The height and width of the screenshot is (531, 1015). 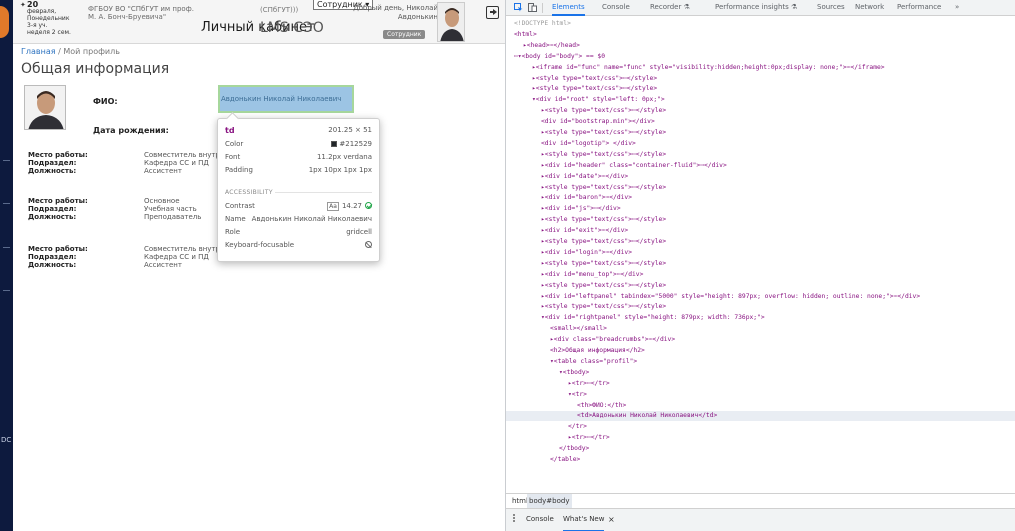 What do you see at coordinates (334, 144) in the screenshot?
I see `color-swatch-icon` at bounding box center [334, 144].